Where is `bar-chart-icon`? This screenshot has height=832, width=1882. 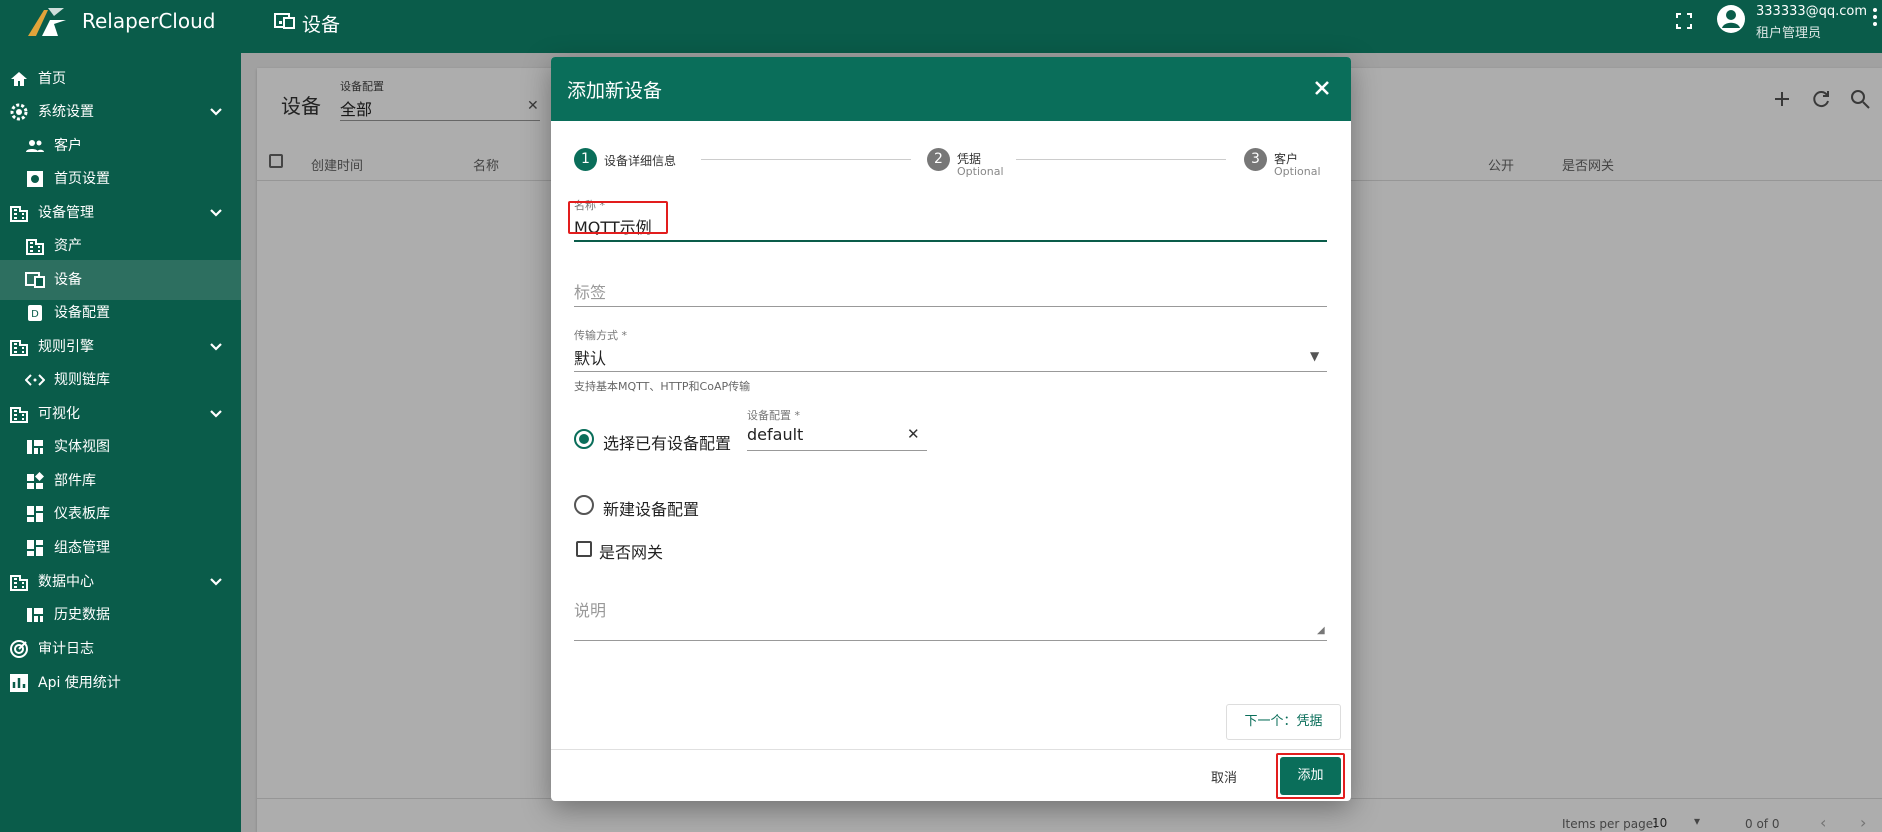 bar-chart-icon is located at coordinates (19, 683).